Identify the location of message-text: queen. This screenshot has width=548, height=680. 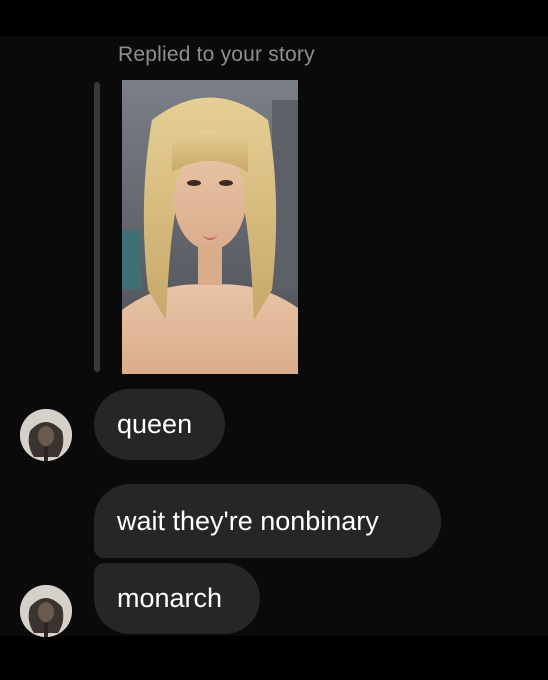
(155, 424).